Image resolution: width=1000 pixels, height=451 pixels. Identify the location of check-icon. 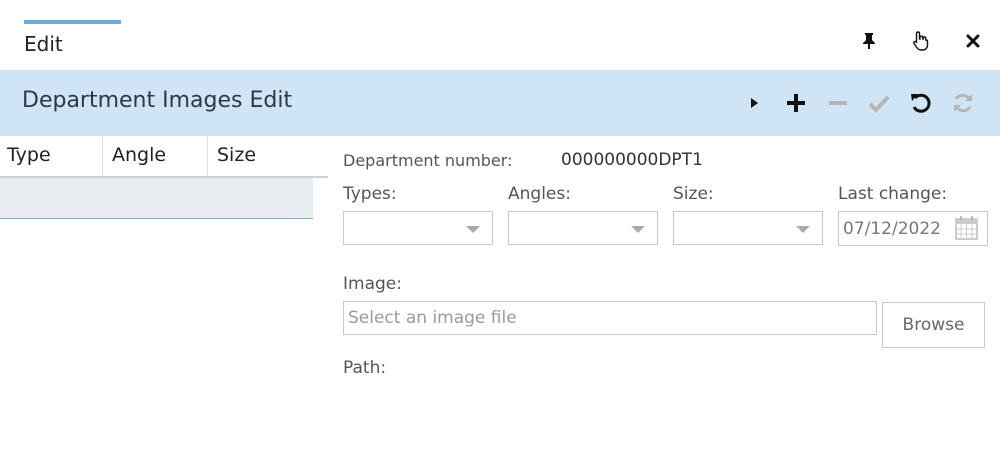
(879, 103).